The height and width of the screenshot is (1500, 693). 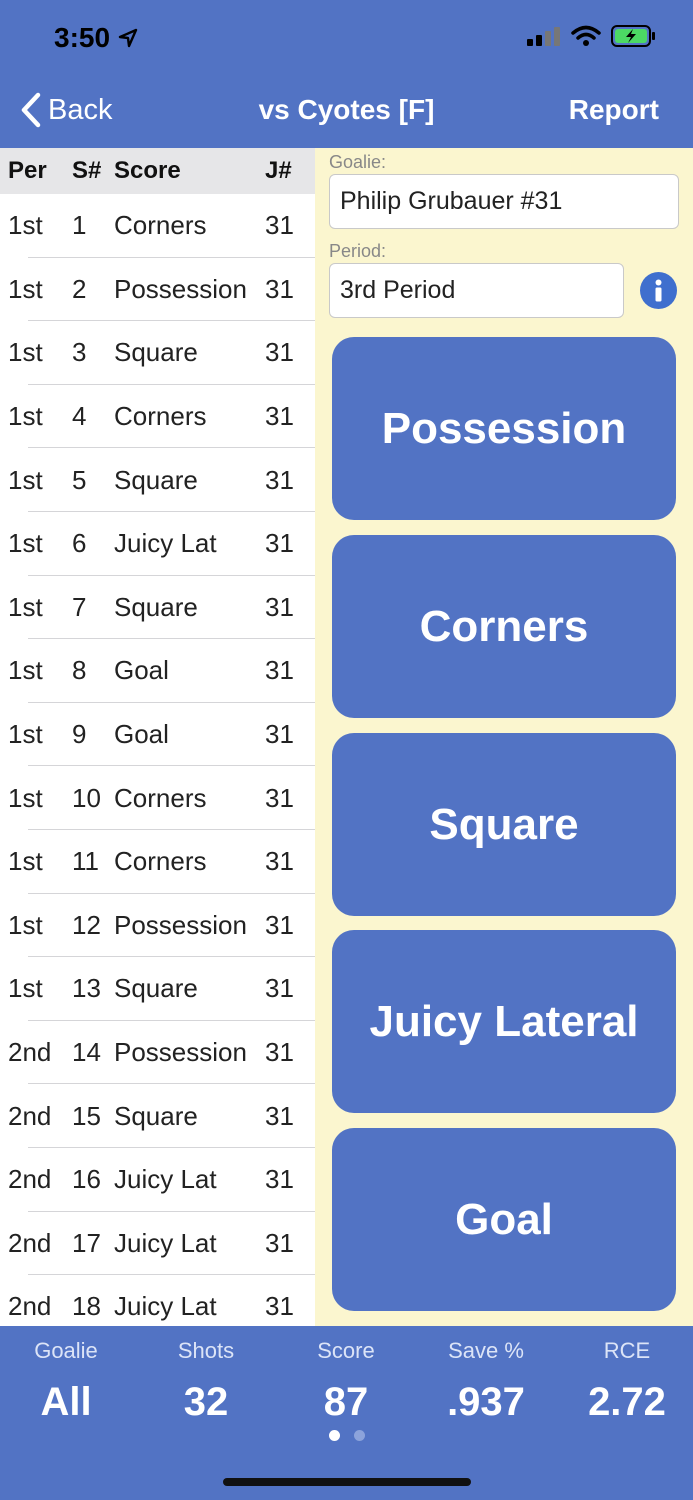 What do you see at coordinates (614, 110) in the screenshot?
I see `report-button: Report` at bounding box center [614, 110].